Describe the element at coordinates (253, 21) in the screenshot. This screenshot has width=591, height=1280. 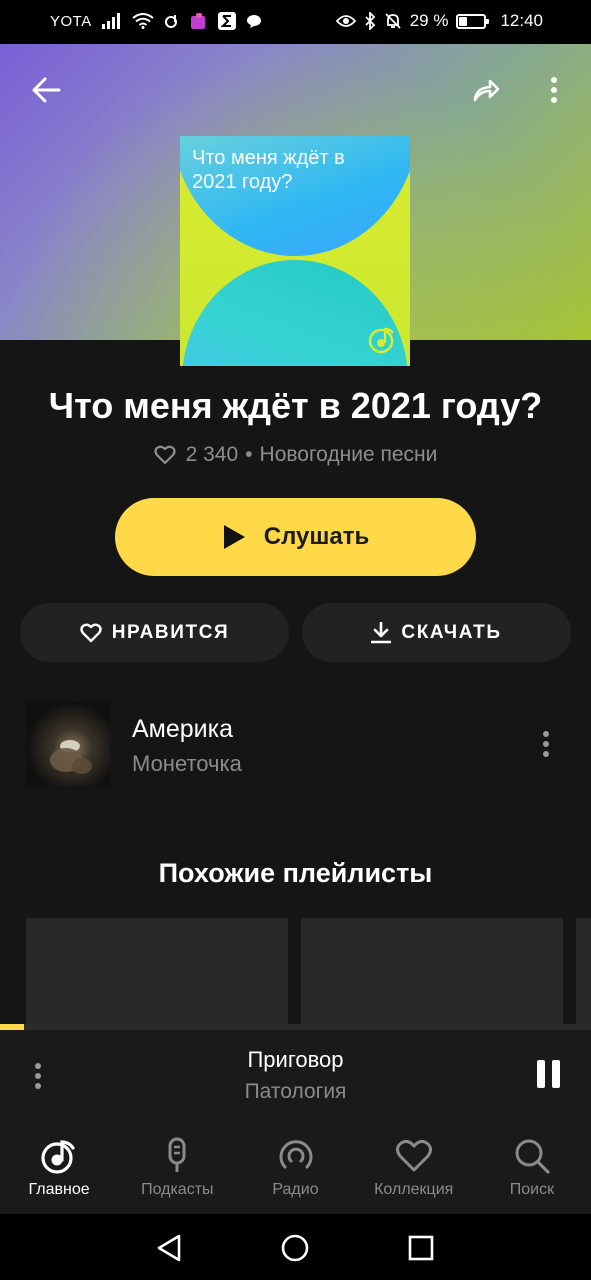
I see `message-icon` at that location.